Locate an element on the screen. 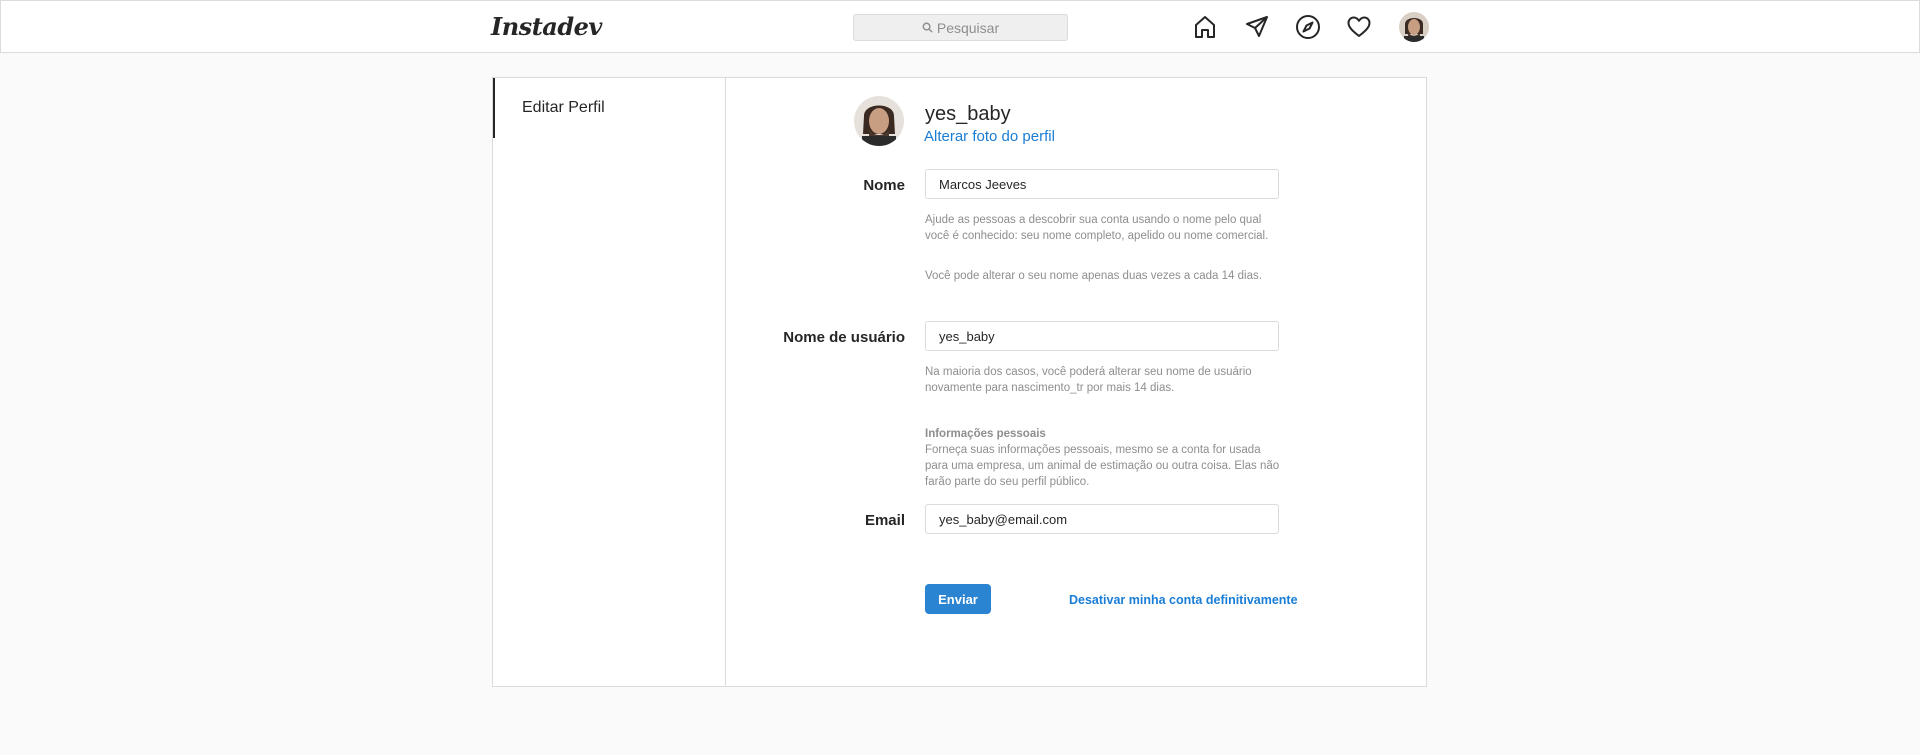  home-icon is located at coordinates (1205, 27).